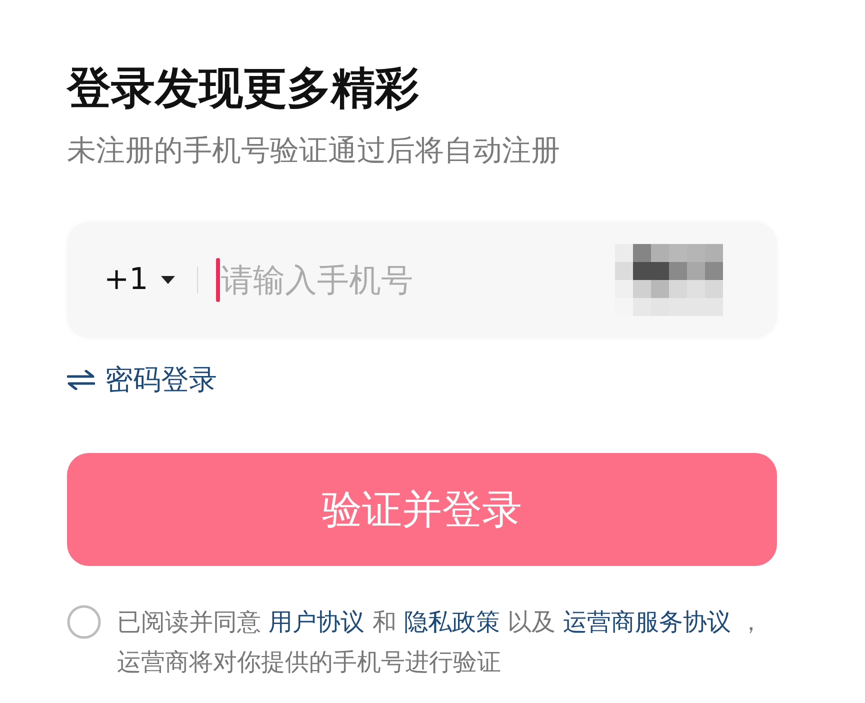  I want to click on agreement-link: 用户协议, so click(316, 622).